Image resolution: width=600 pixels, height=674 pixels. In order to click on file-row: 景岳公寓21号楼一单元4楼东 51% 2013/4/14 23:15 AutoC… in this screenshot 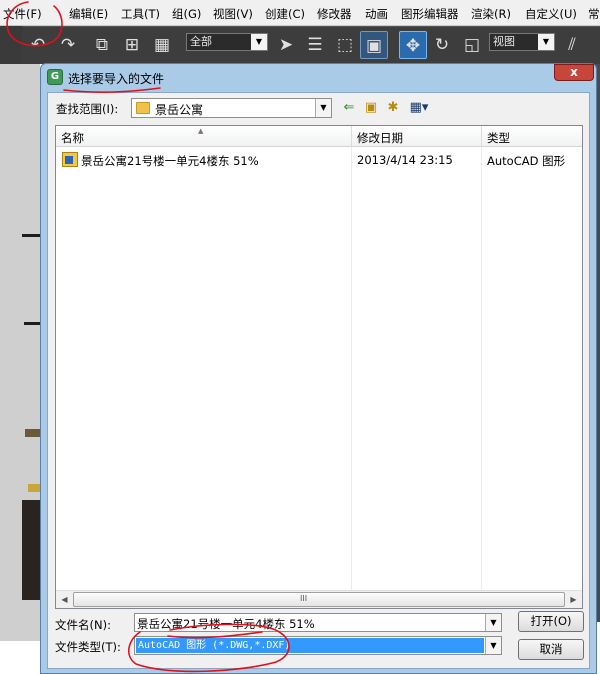, I will do `click(319, 159)`.